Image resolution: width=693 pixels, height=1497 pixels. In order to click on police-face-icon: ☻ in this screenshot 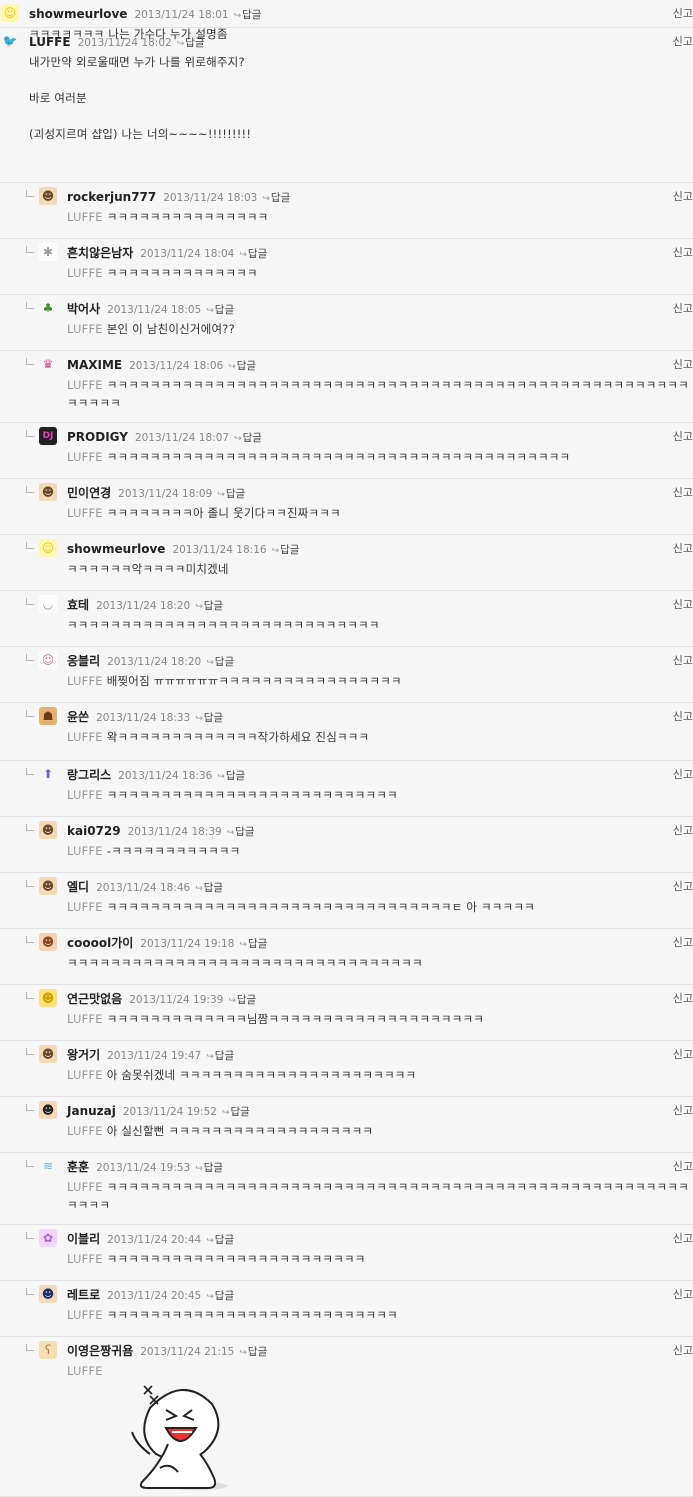, I will do `click(48, 1294)`.